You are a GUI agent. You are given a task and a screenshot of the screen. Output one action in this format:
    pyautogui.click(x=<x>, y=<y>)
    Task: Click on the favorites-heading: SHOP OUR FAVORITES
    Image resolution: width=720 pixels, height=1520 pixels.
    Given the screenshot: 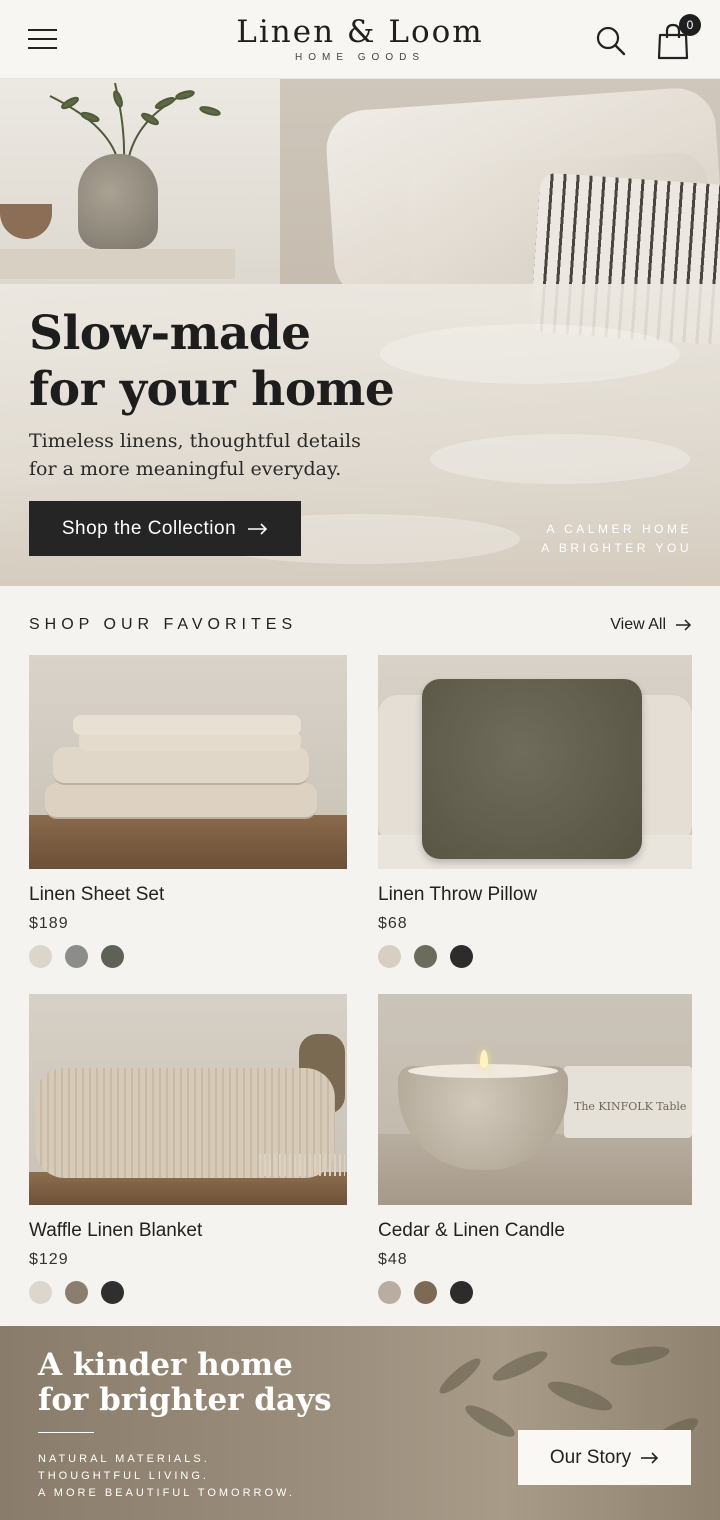 What is the action you would take?
    pyautogui.click(x=163, y=624)
    